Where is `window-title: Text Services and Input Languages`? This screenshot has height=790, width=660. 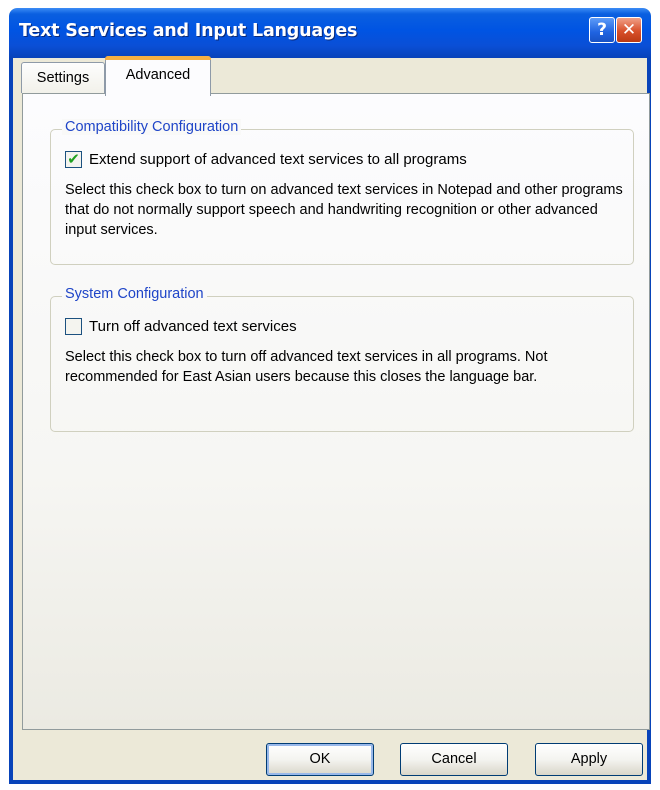 window-title: Text Services and Input Languages is located at coordinates (188, 31).